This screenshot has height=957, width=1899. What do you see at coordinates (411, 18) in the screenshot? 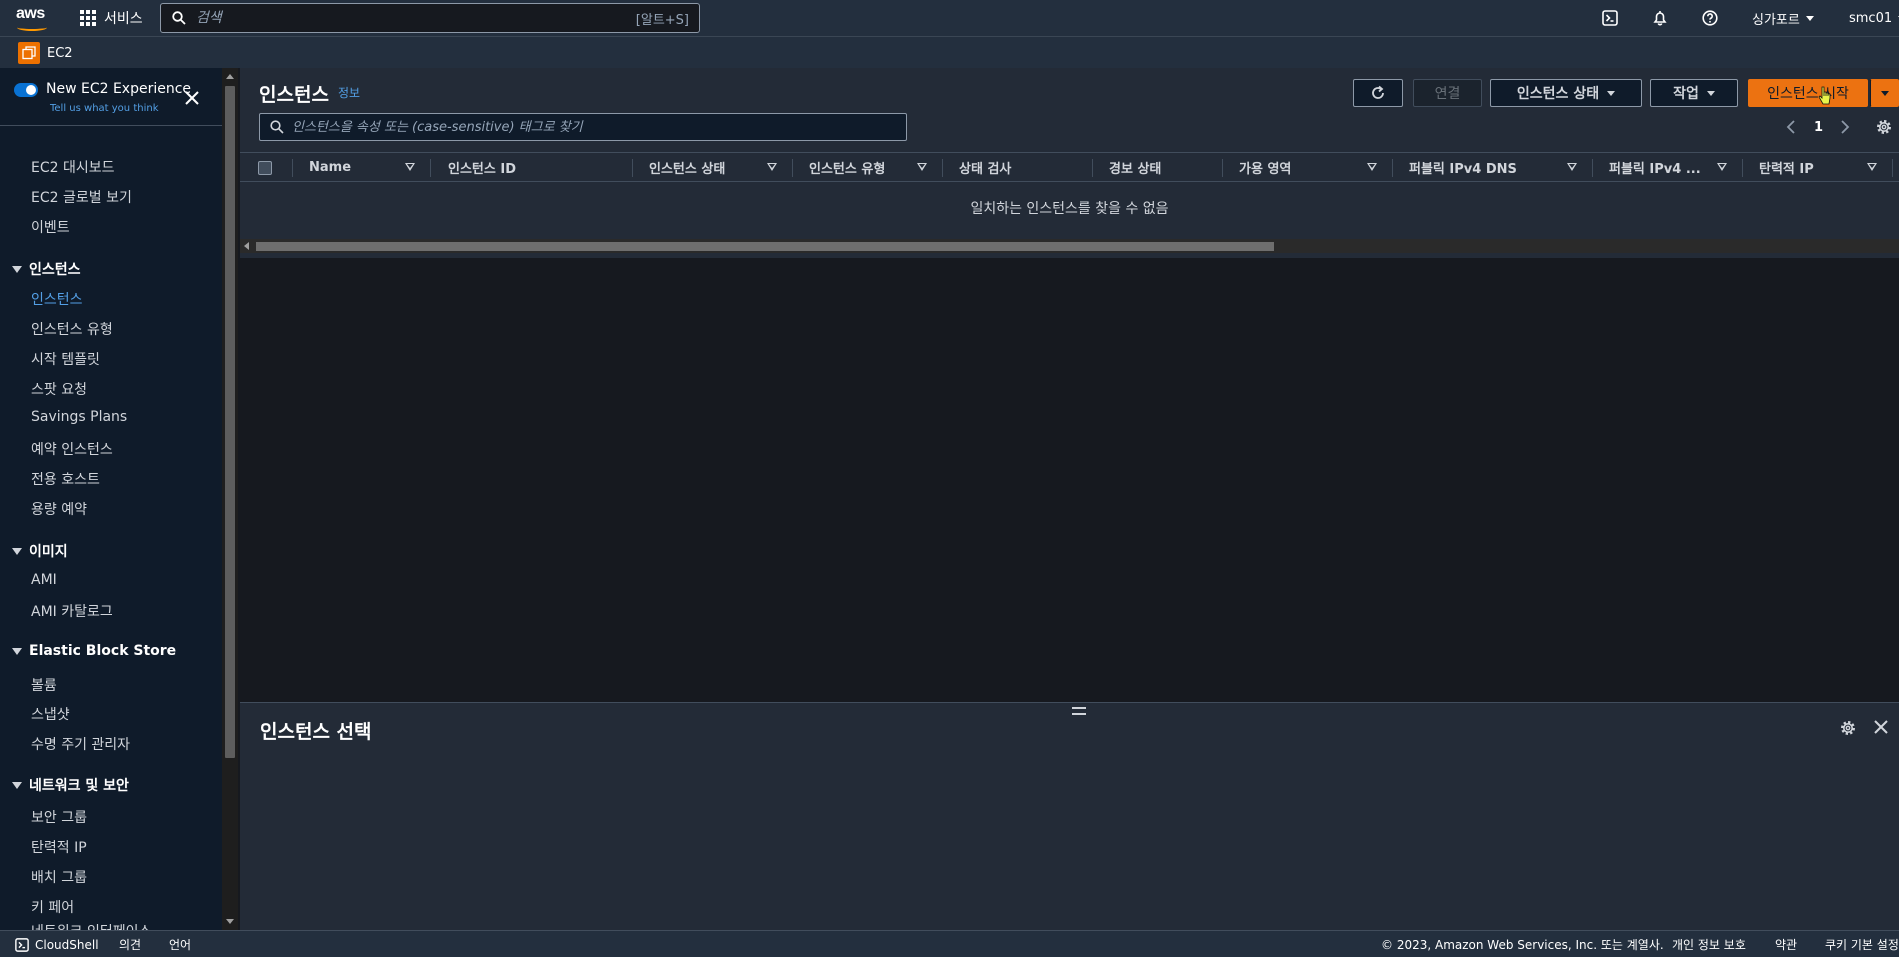
I see `search-input` at bounding box center [411, 18].